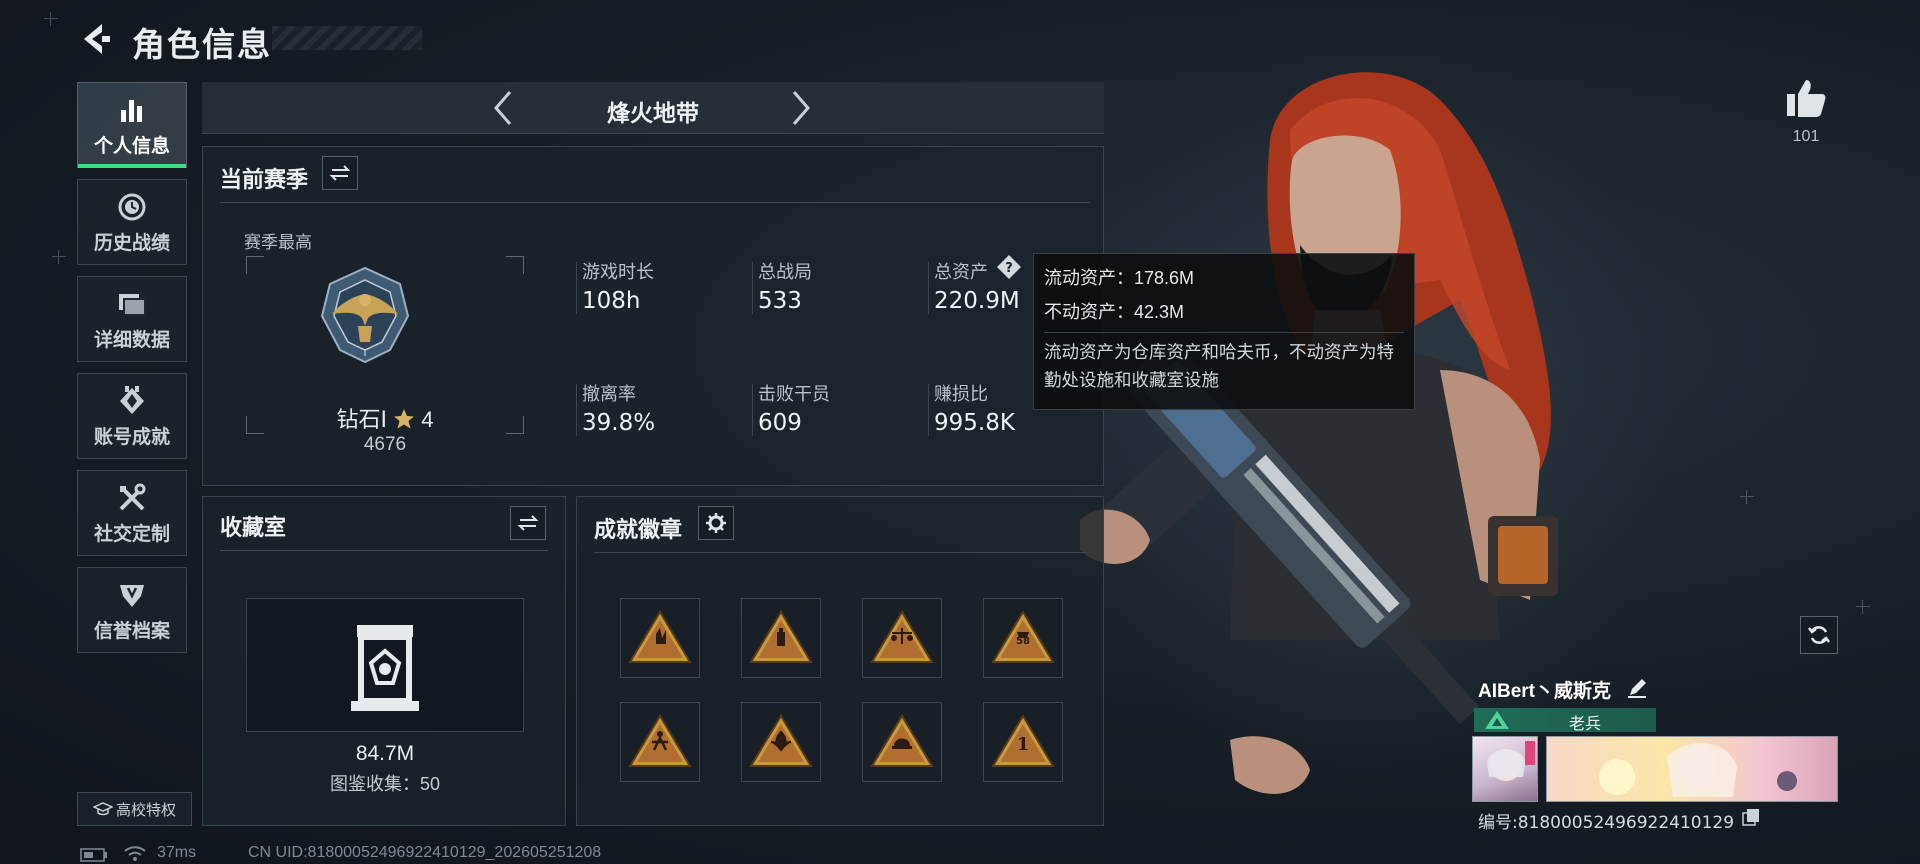  What do you see at coordinates (618, 272) in the screenshot?
I see `stat-label-playtime: 游戏时长` at bounding box center [618, 272].